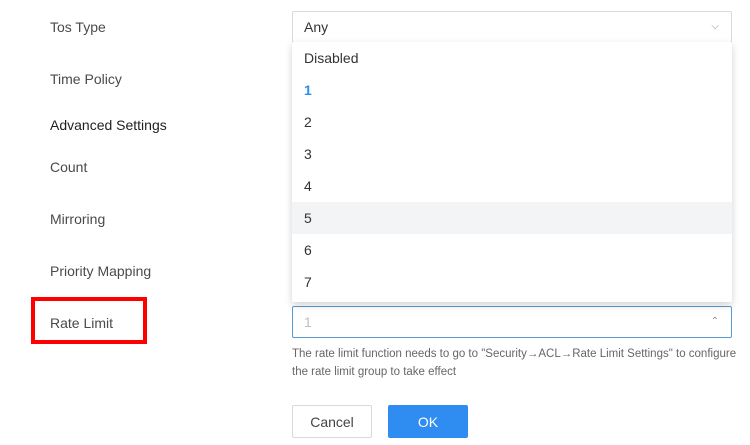  What do you see at coordinates (512, 322) in the screenshot?
I see `rate-limit-select: 1 ⌃` at bounding box center [512, 322].